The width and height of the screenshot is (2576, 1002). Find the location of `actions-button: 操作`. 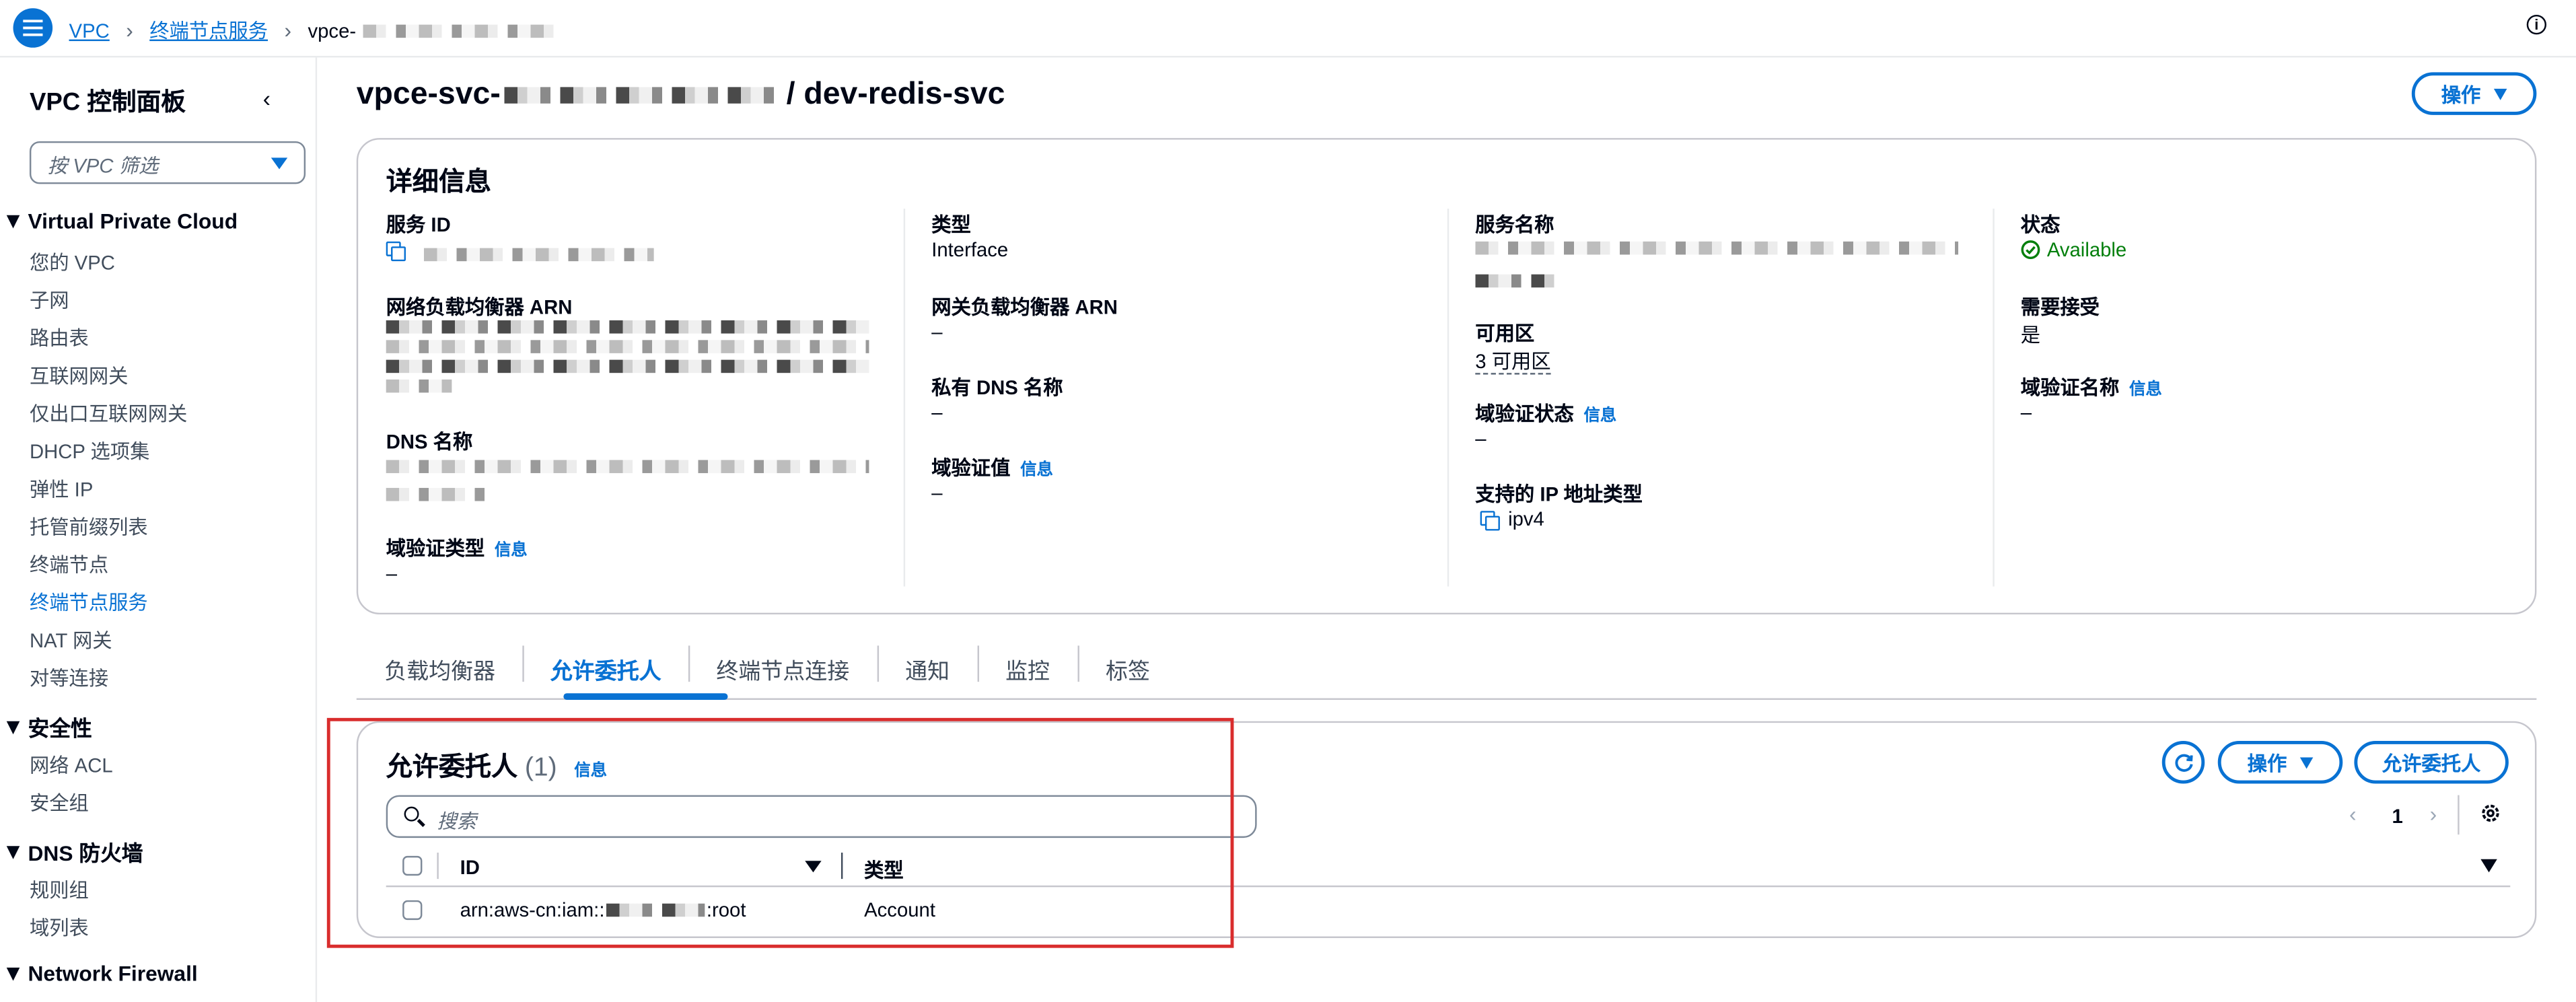

actions-button: 操作 is located at coordinates (2474, 93).